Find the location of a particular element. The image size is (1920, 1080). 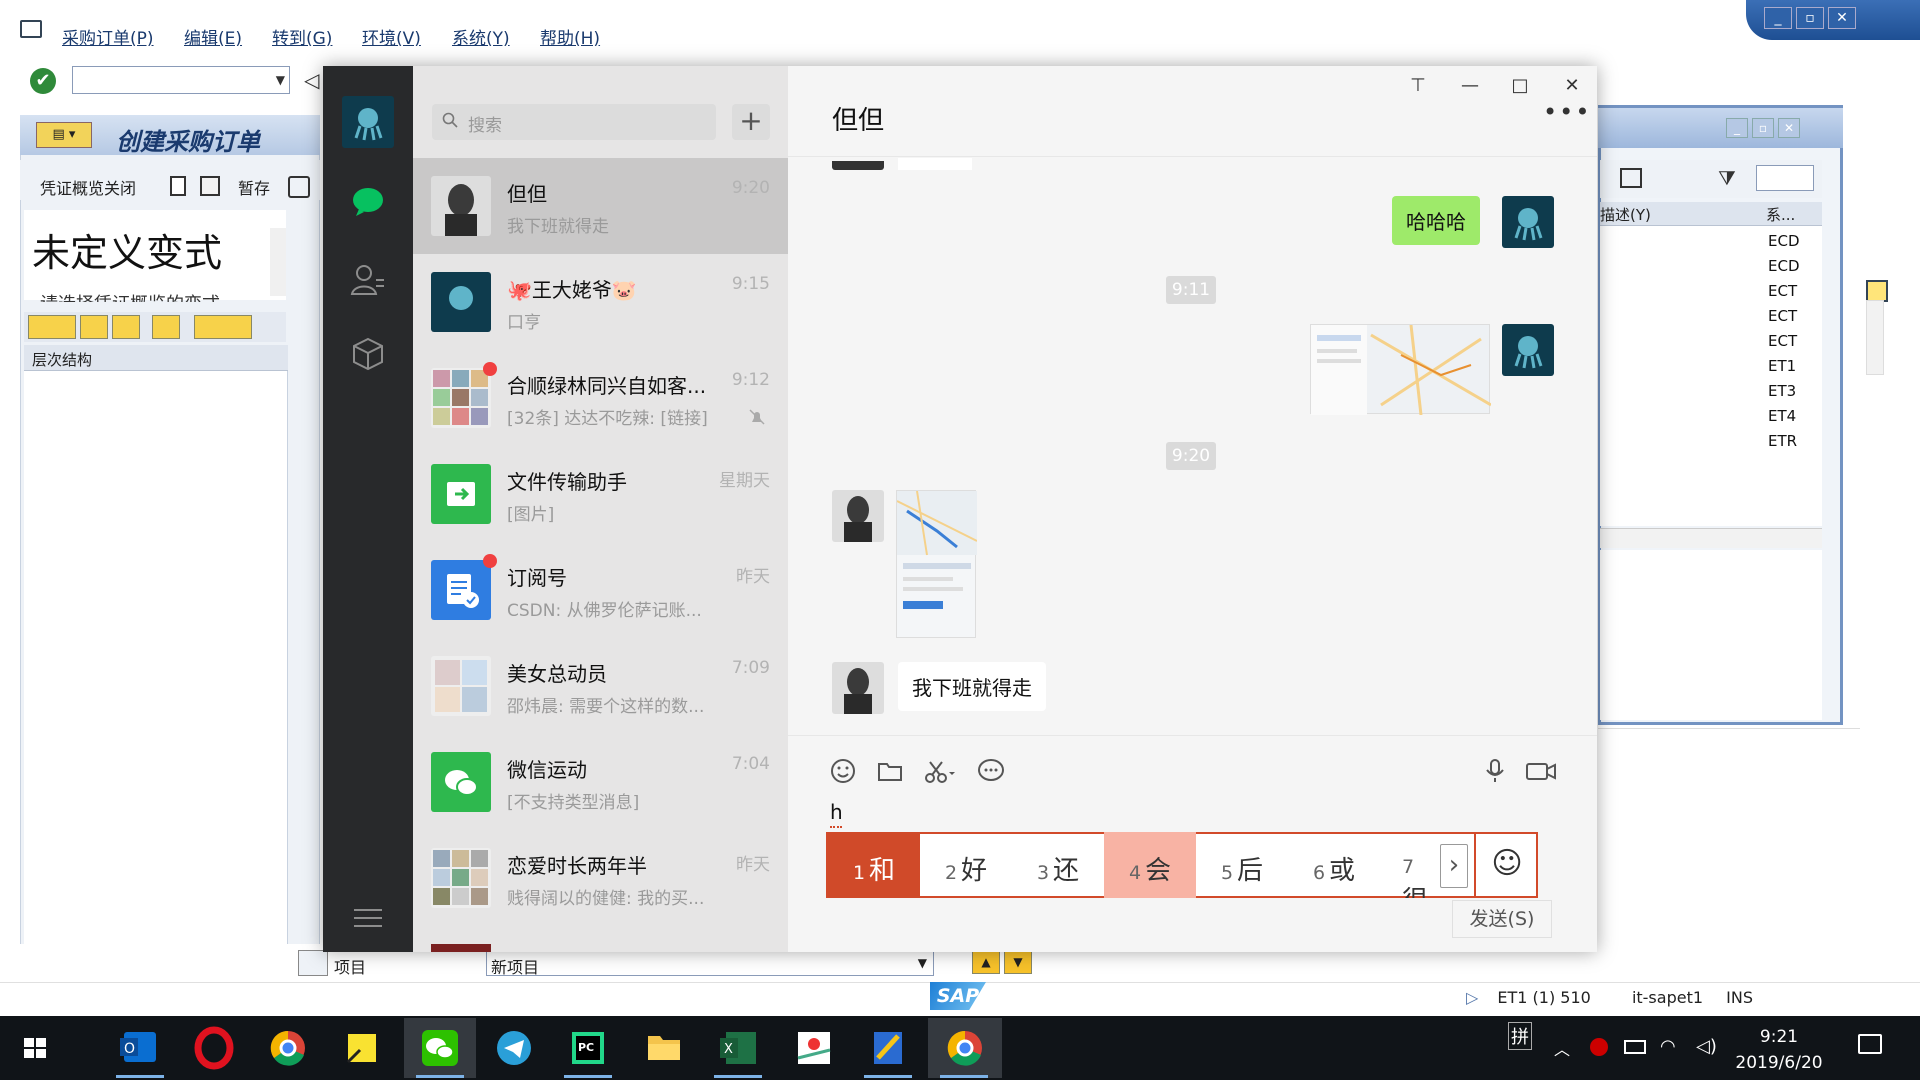

hierarchy-tree is located at coordinates (156, 671).